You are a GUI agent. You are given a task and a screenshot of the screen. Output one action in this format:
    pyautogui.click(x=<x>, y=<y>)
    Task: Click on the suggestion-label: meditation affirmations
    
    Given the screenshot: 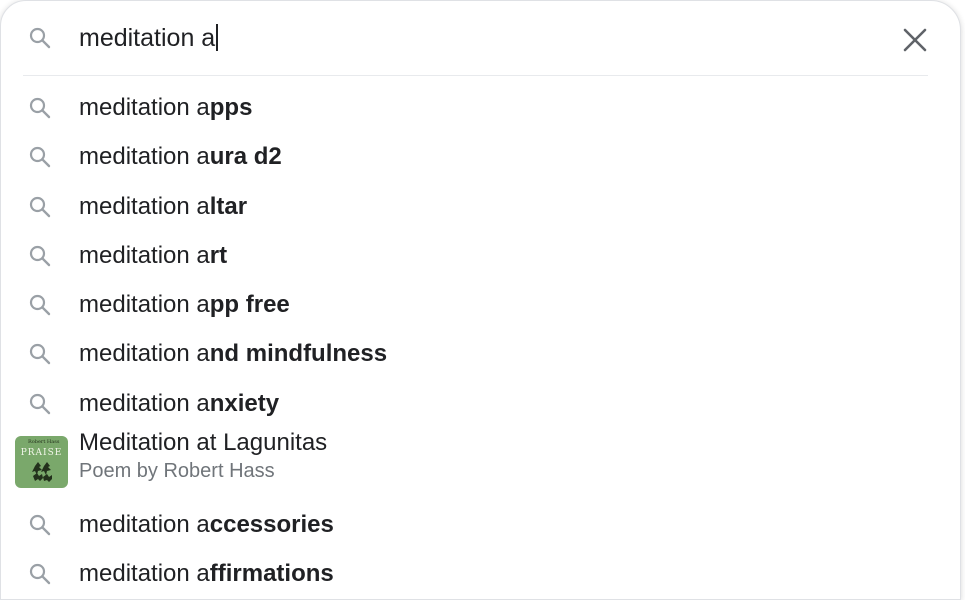 What is the action you would take?
    pyautogui.click(x=206, y=574)
    